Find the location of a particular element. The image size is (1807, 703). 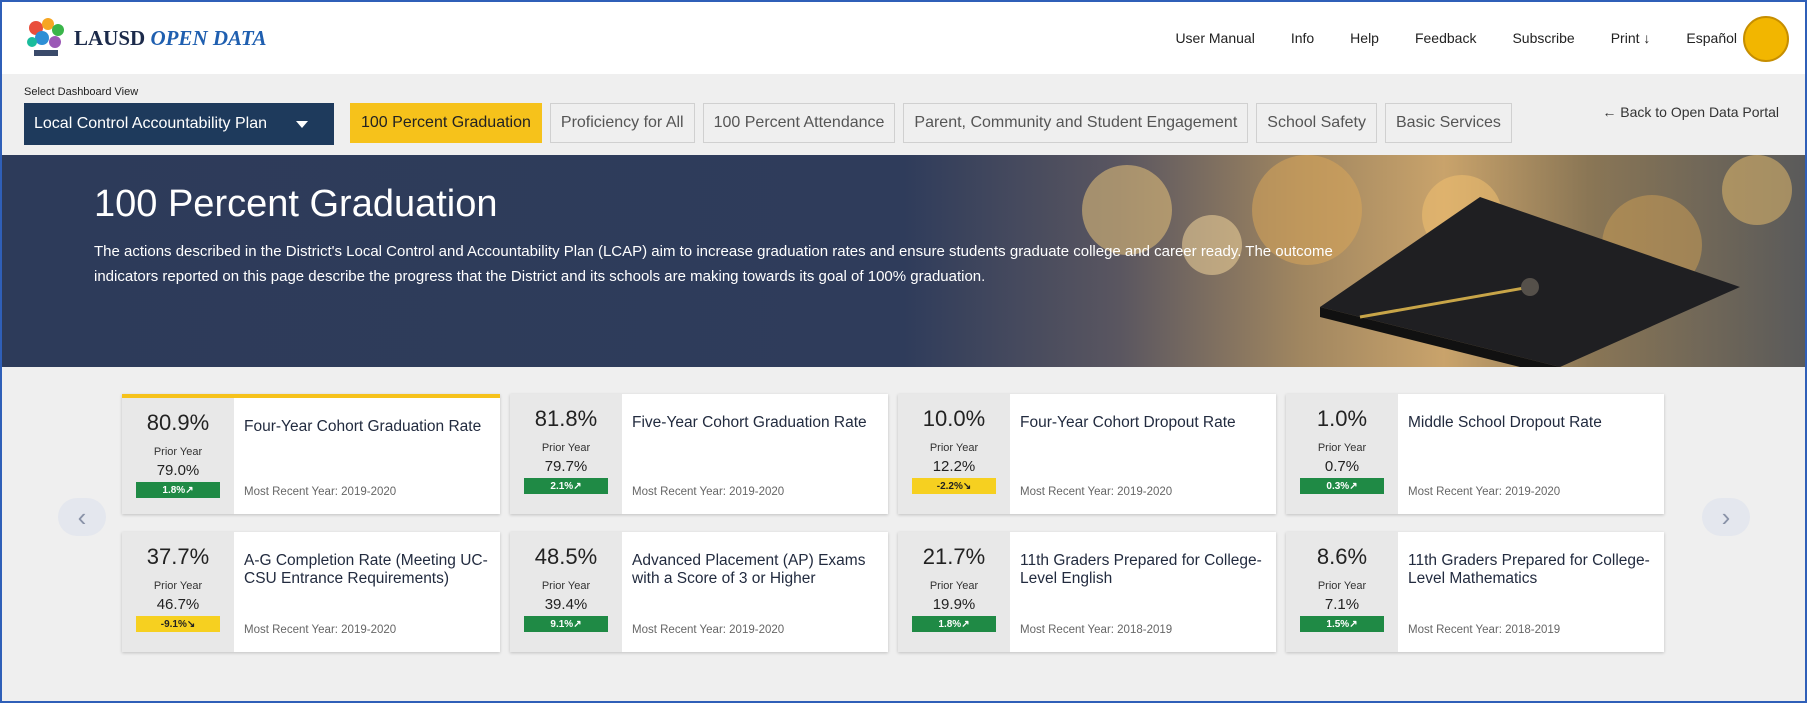

metric-value: 8.6% is located at coordinates (1342, 556).